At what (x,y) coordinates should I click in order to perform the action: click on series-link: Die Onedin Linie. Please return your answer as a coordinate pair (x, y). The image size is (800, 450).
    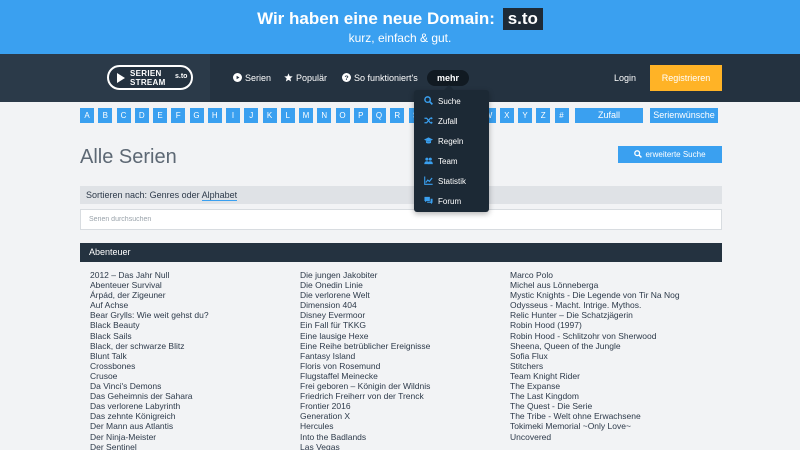
    Looking at the image, I should click on (400, 285).